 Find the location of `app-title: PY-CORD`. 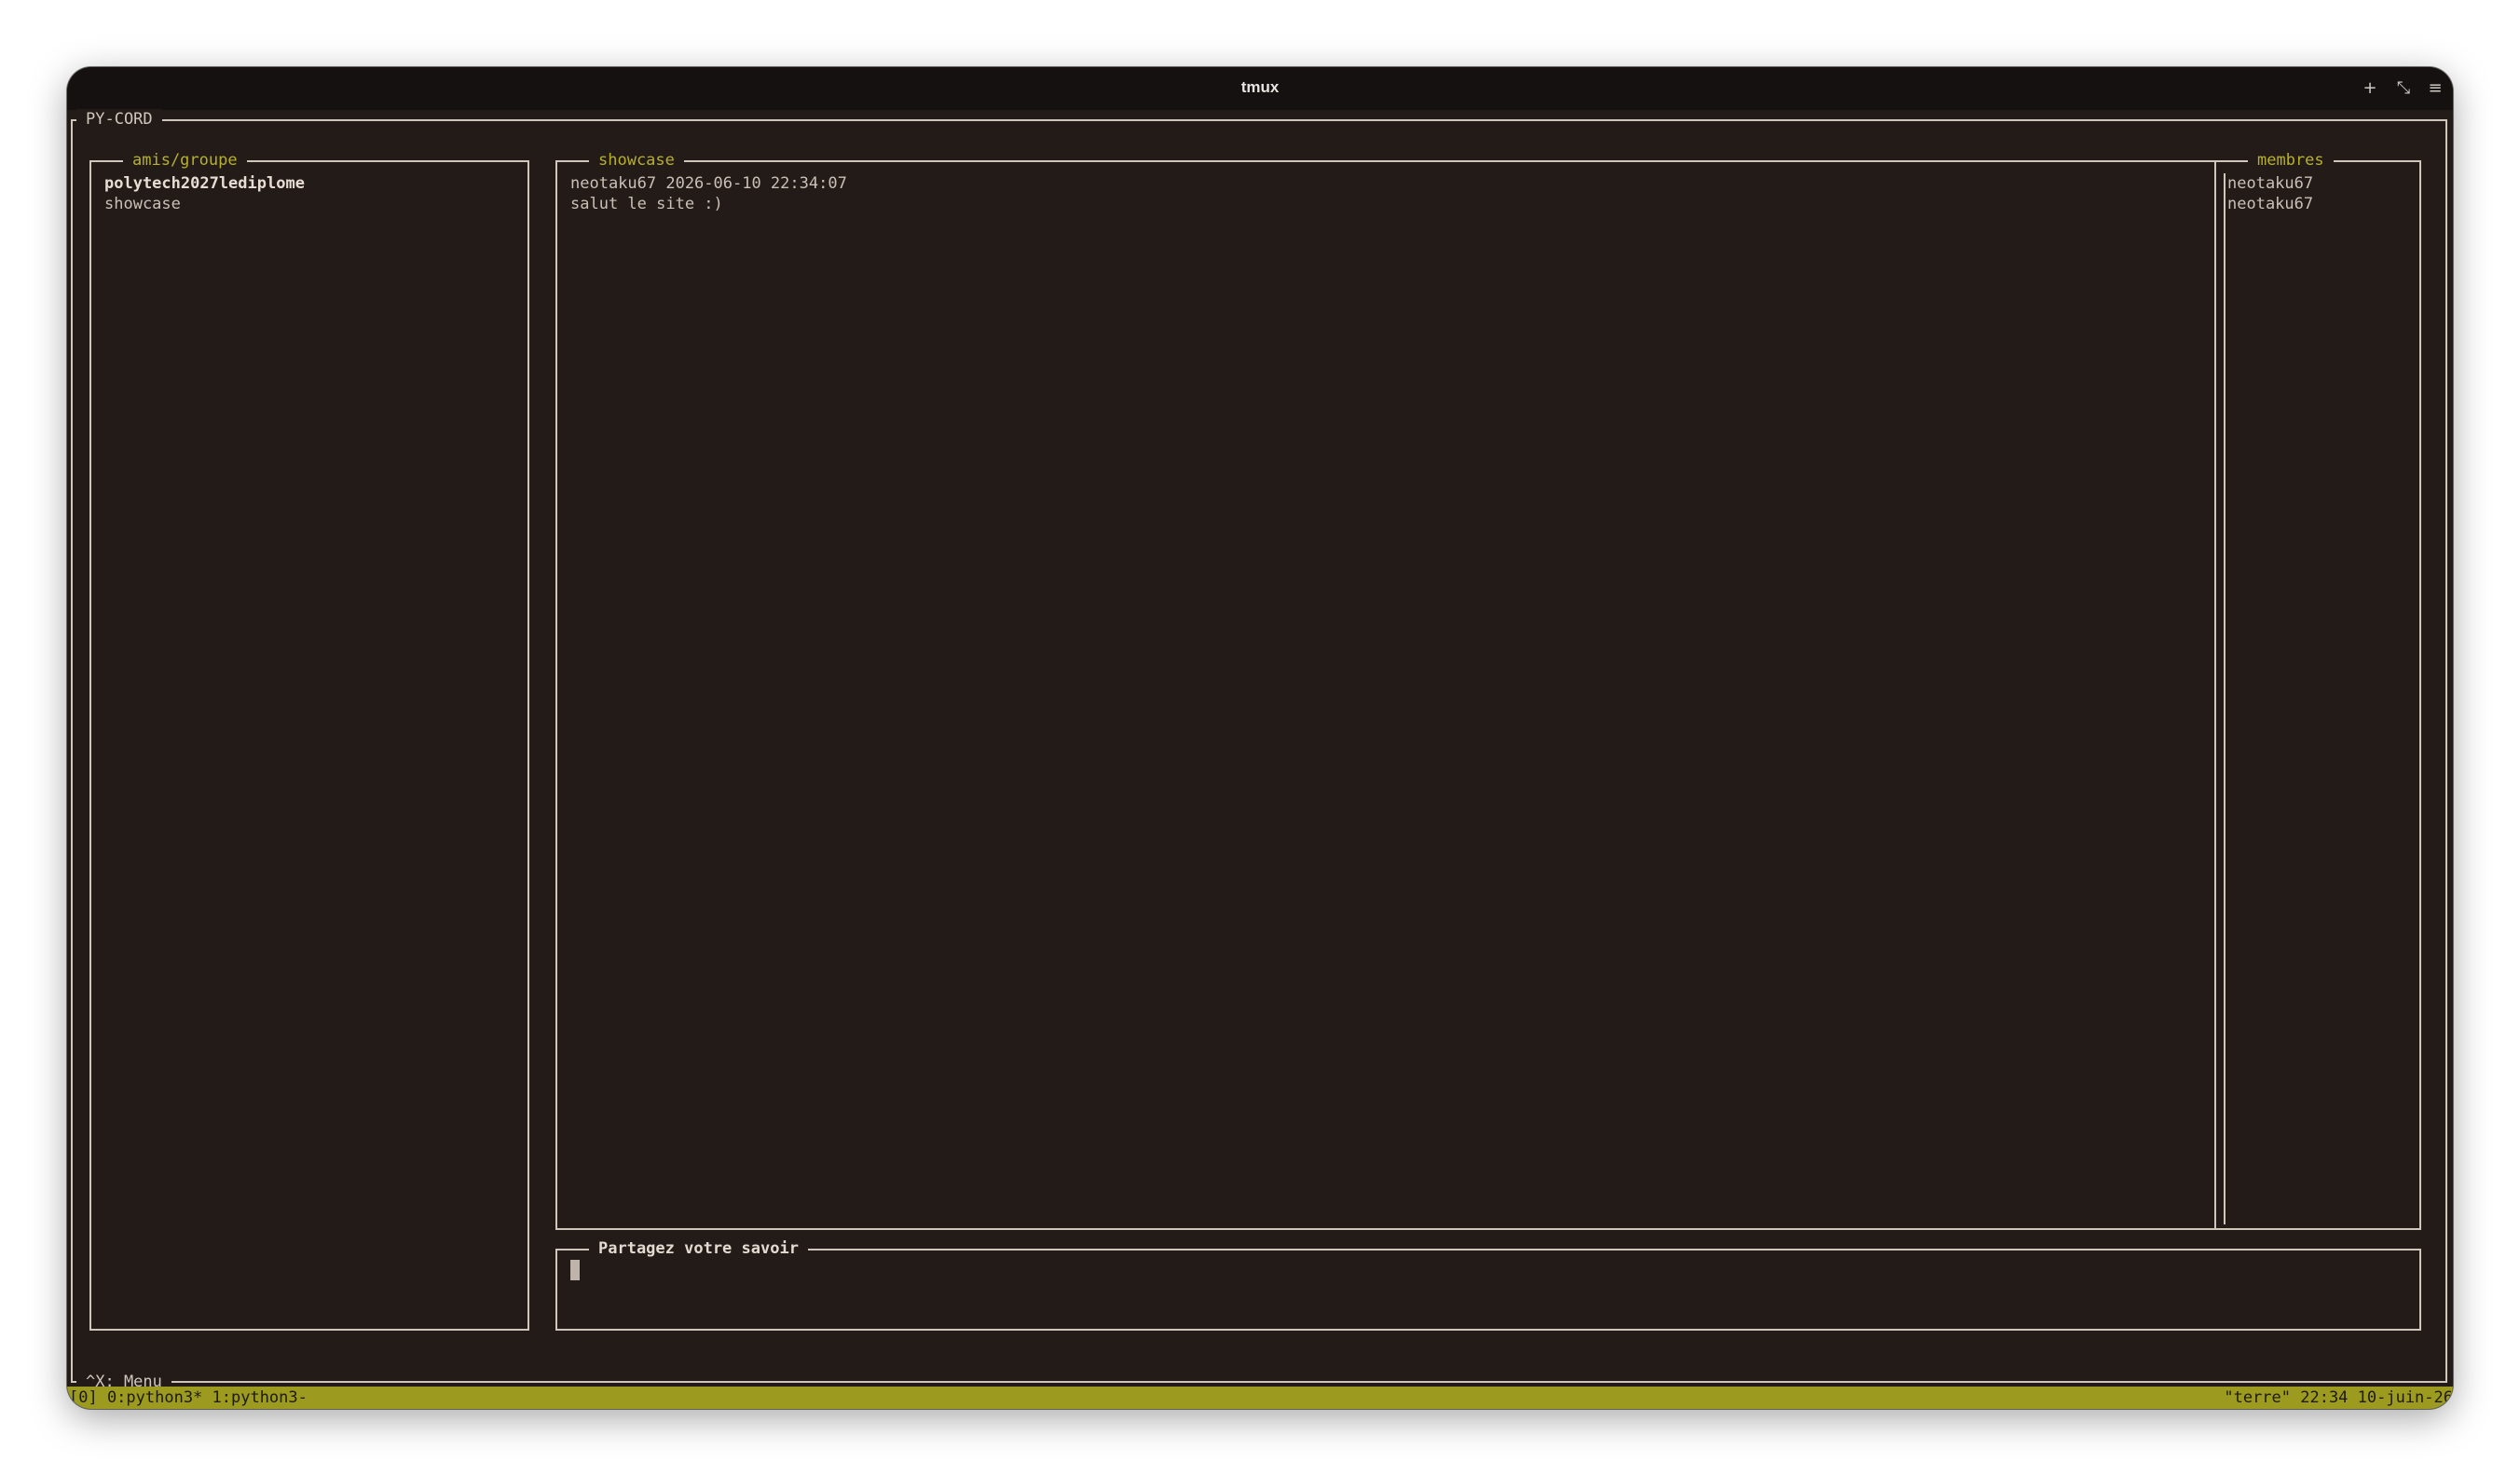

app-title: PY-CORD is located at coordinates (119, 119).